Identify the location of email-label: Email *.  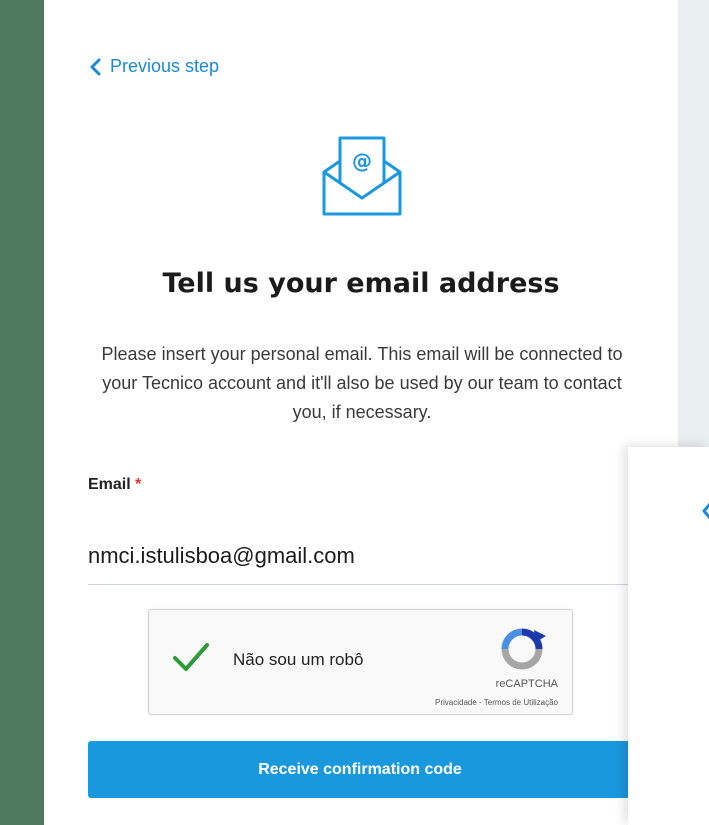
(114, 485).